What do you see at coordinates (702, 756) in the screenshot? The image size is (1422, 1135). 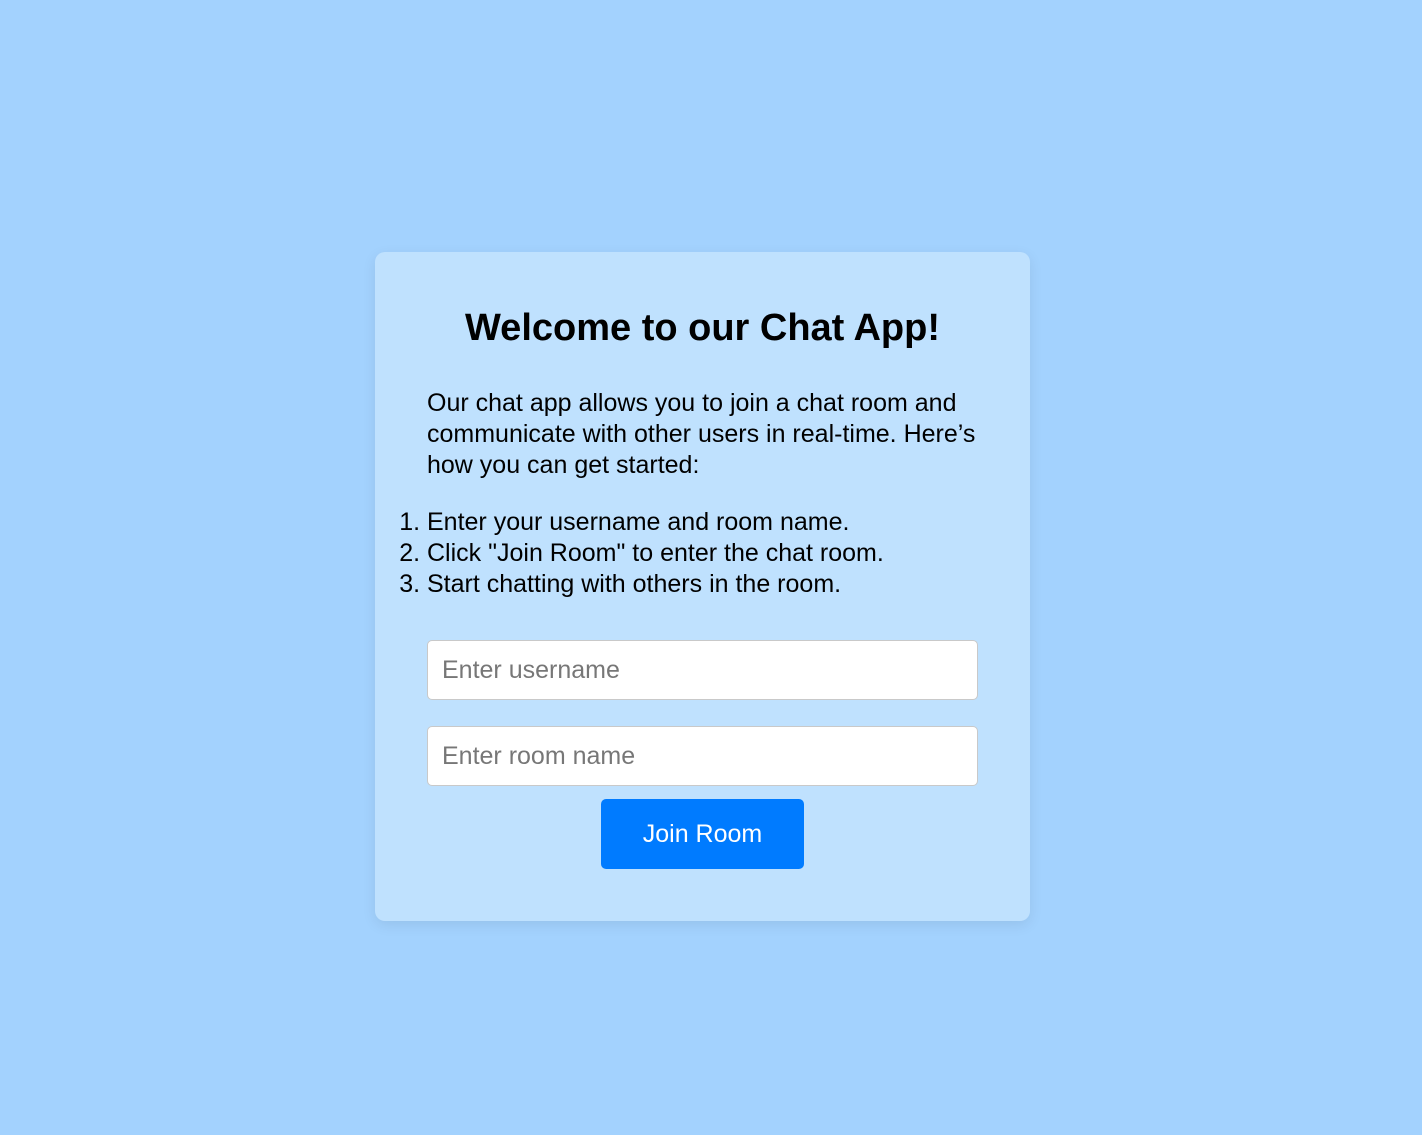 I see `room-name-input` at bounding box center [702, 756].